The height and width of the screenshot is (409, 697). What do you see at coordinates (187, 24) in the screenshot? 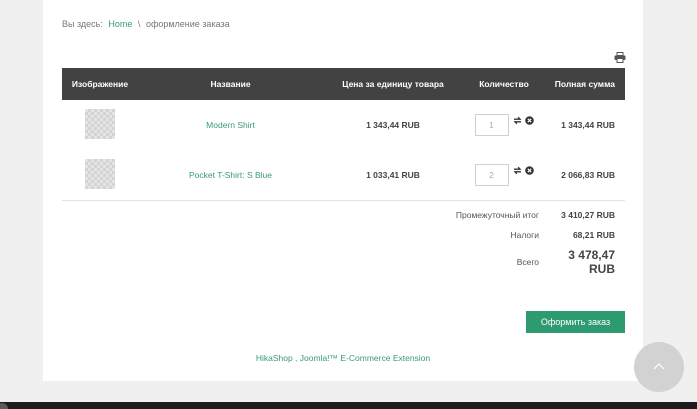
I see `breadcrumb-current: оформление заказа` at bounding box center [187, 24].